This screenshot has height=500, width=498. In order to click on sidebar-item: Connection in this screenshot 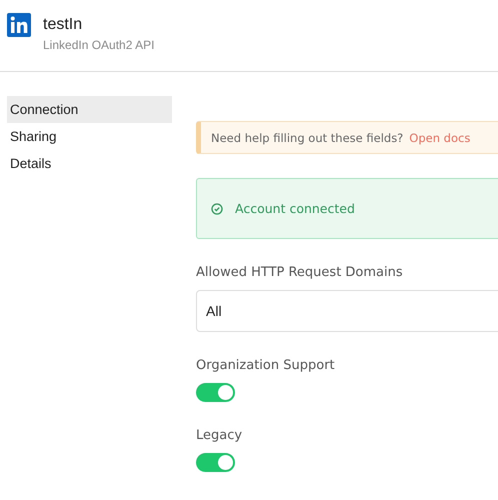, I will do `click(89, 109)`.